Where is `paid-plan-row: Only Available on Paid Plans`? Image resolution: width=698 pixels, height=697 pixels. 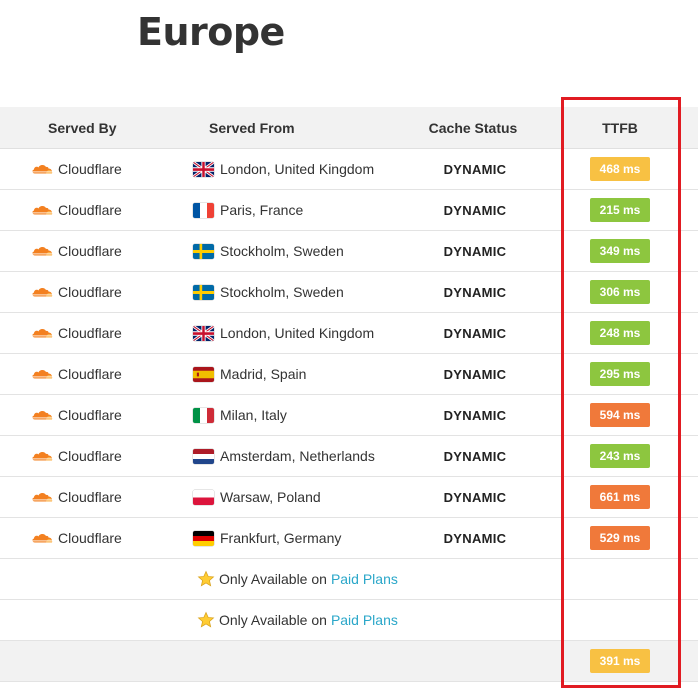 paid-plan-row: Only Available on Paid Plans is located at coordinates (349, 620).